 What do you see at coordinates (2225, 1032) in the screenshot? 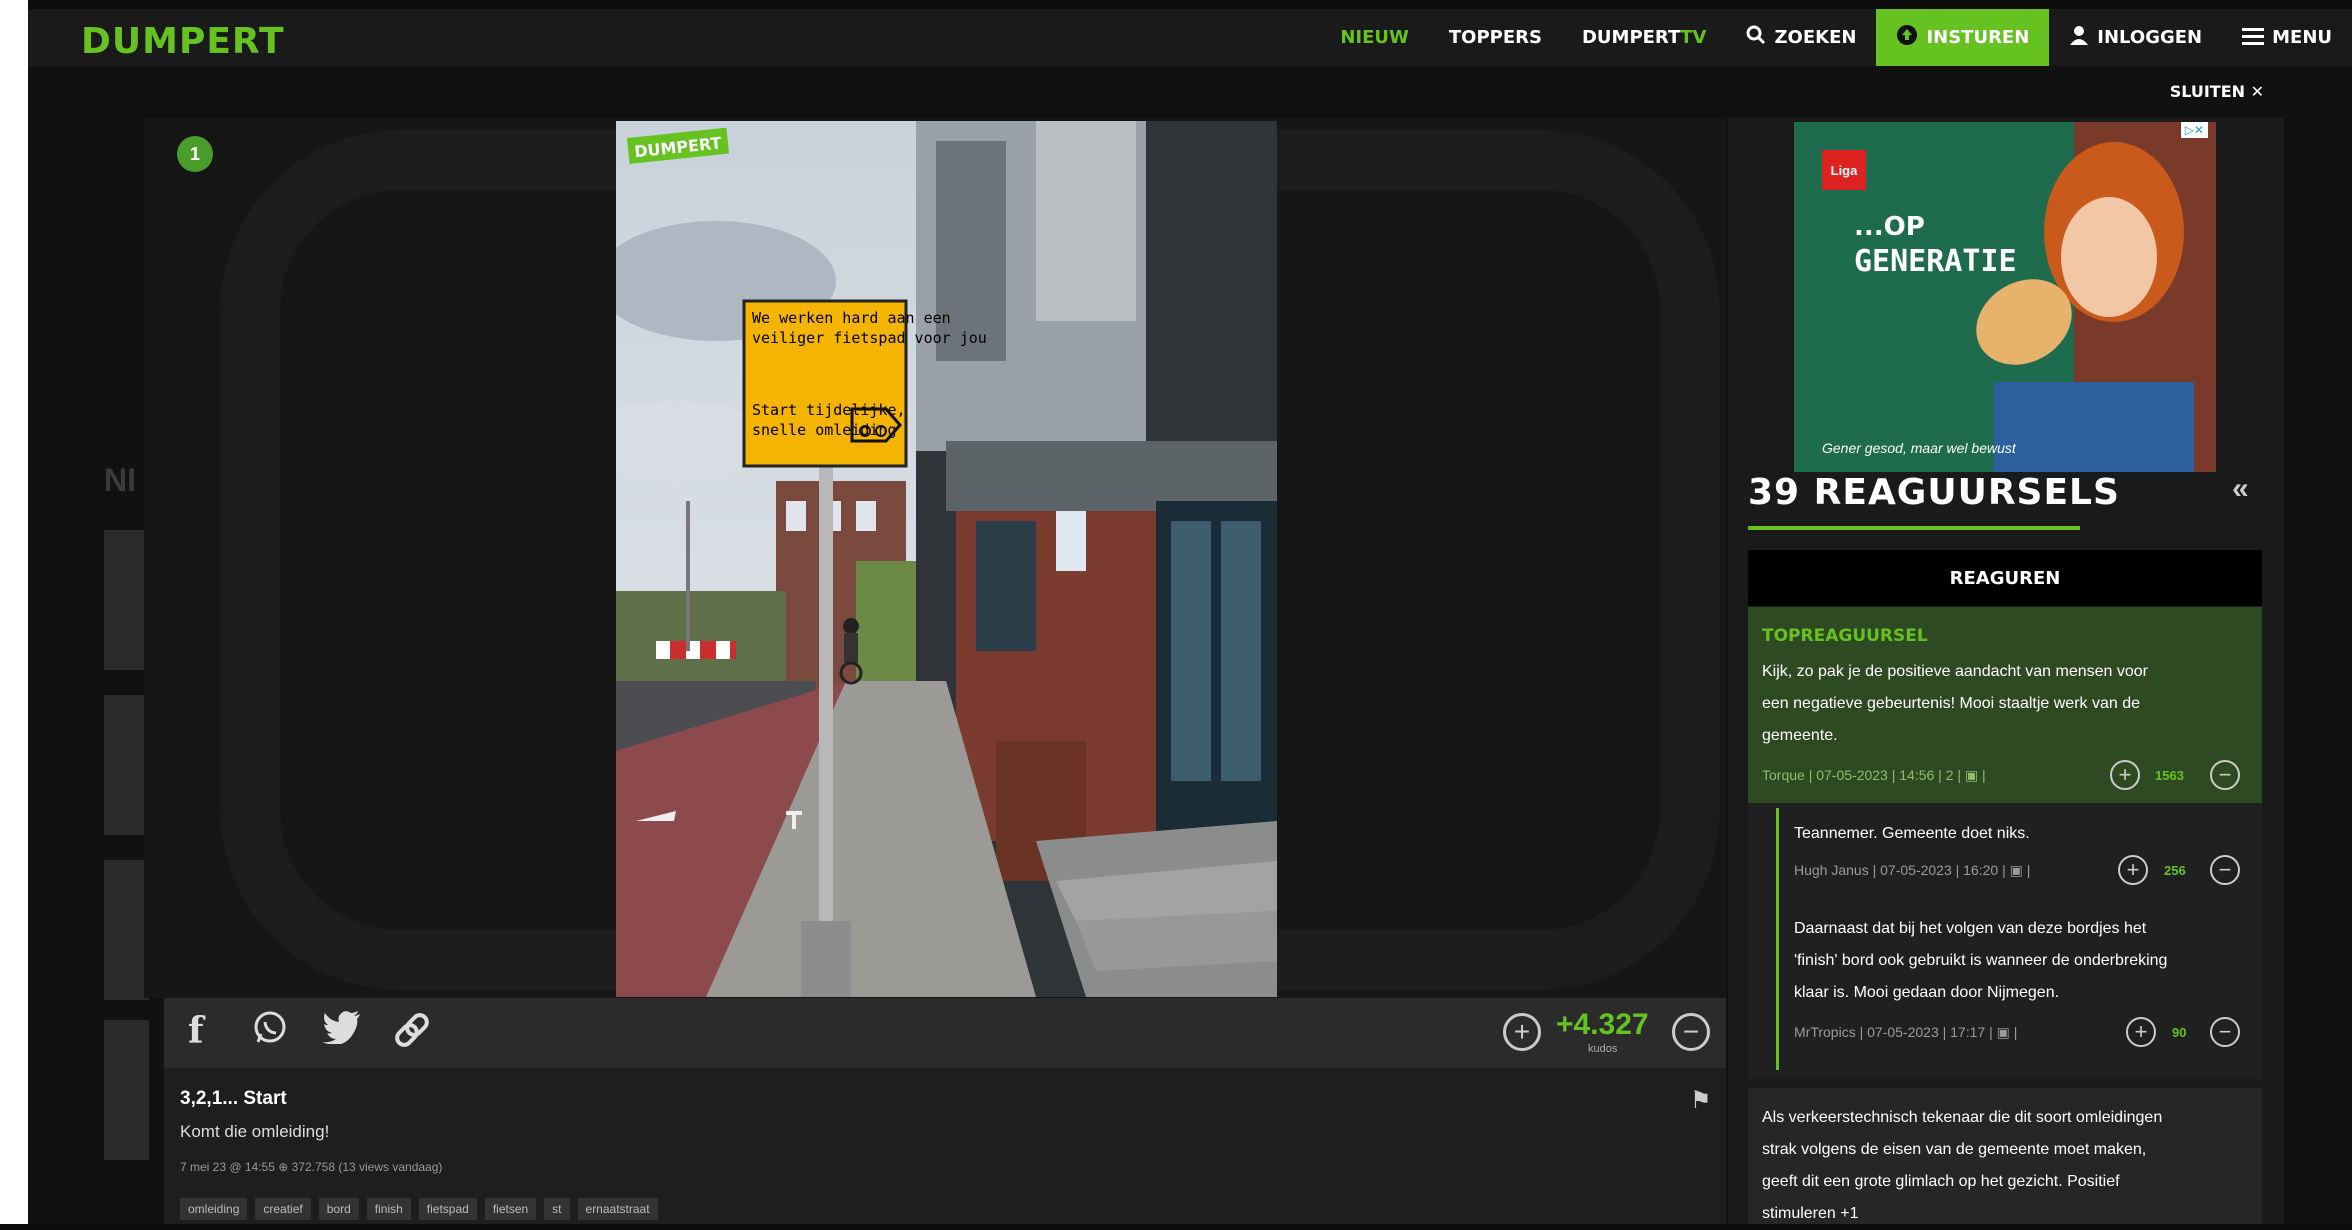
I see `reply-2-downvote: −` at bounding box center [2225, 1032].